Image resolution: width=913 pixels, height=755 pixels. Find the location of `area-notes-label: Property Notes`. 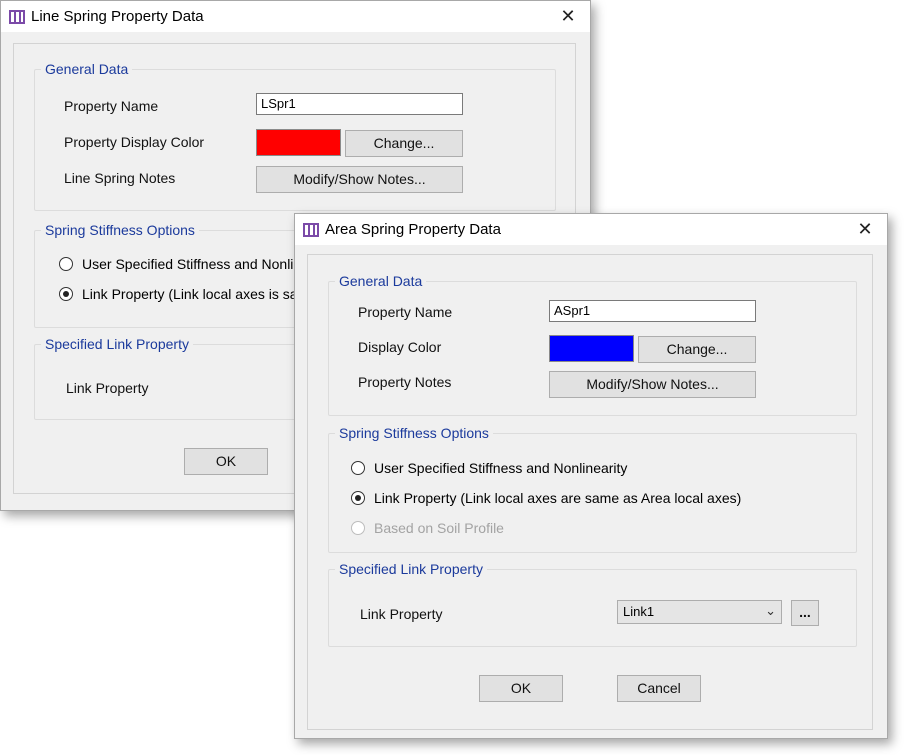

area-notes-label: Property Notes is located at coordinates (405, 382).